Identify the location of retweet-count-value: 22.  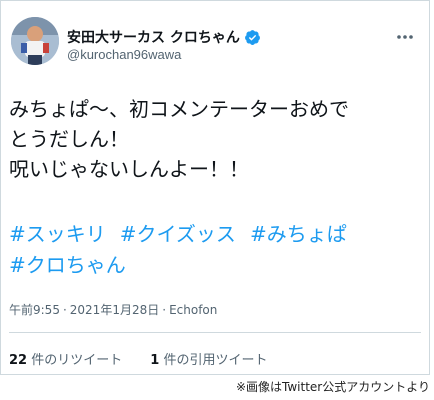
(18, 360).